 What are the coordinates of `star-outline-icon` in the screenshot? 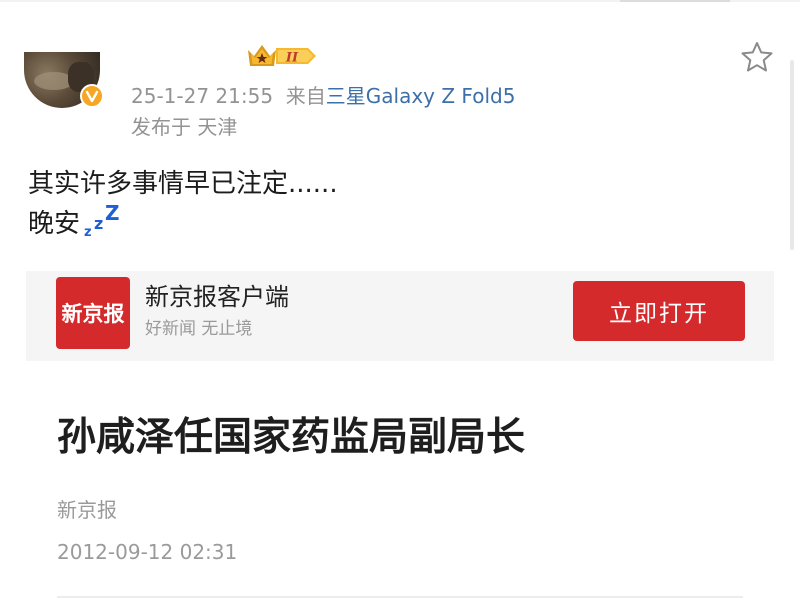 It's located at (757, 57).